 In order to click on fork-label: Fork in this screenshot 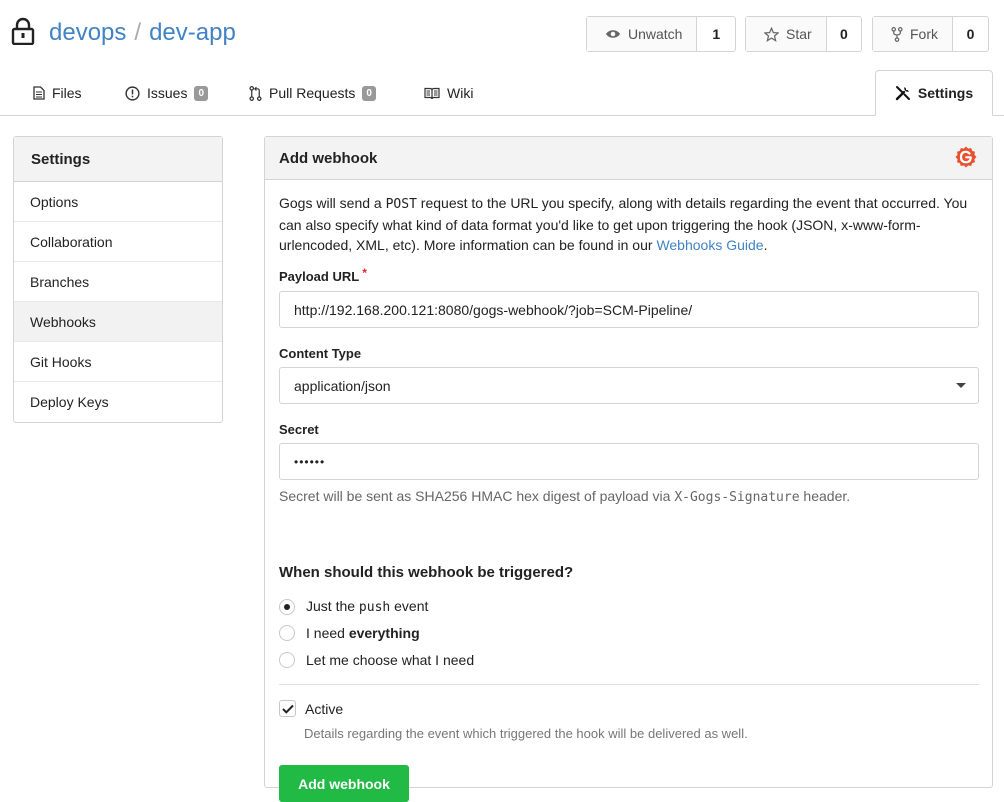, I will do `click(924, 34)`.